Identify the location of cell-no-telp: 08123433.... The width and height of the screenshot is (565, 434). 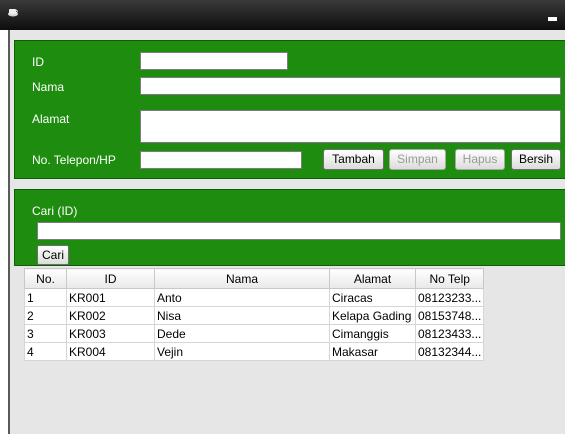
(449, 333).